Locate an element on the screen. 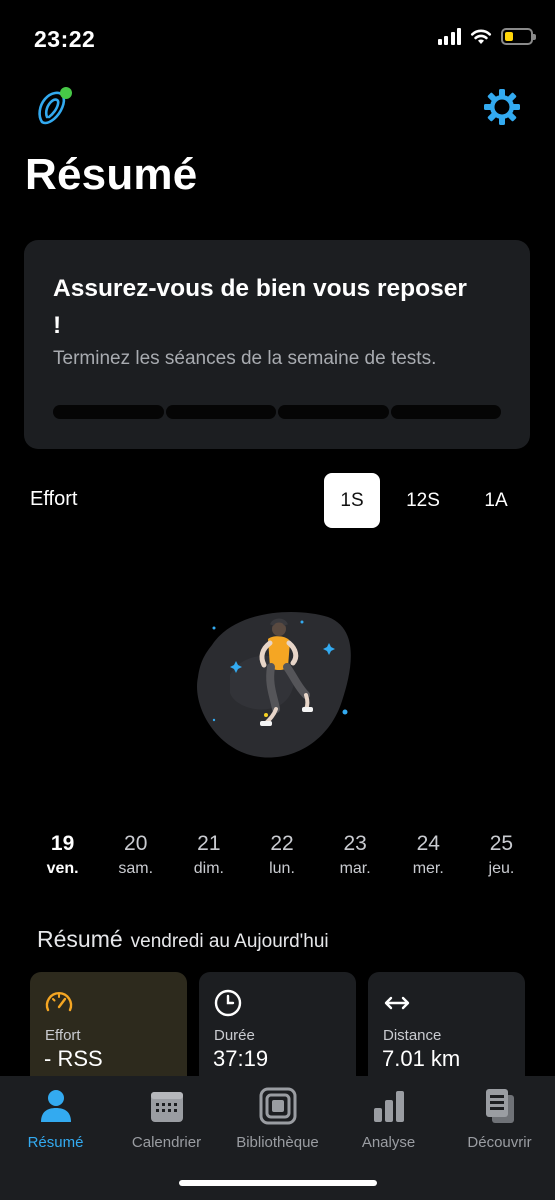 This screenshot has width=555, height=1200. day-number: 24 is located at coordinates (428, 843).